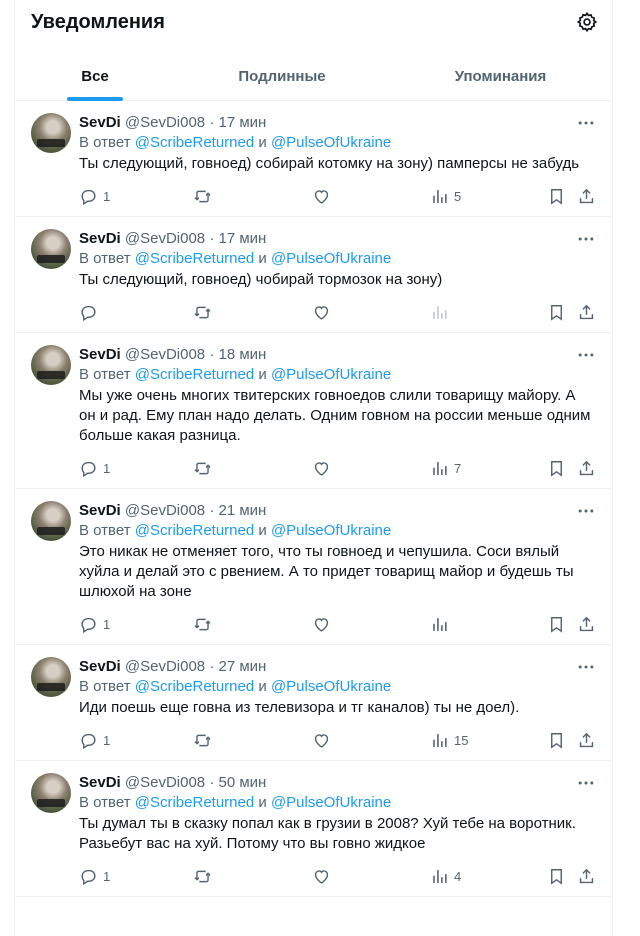  Describe the element at coordinates (97, 312) in the screenshot. I see `reply-button` at that location.